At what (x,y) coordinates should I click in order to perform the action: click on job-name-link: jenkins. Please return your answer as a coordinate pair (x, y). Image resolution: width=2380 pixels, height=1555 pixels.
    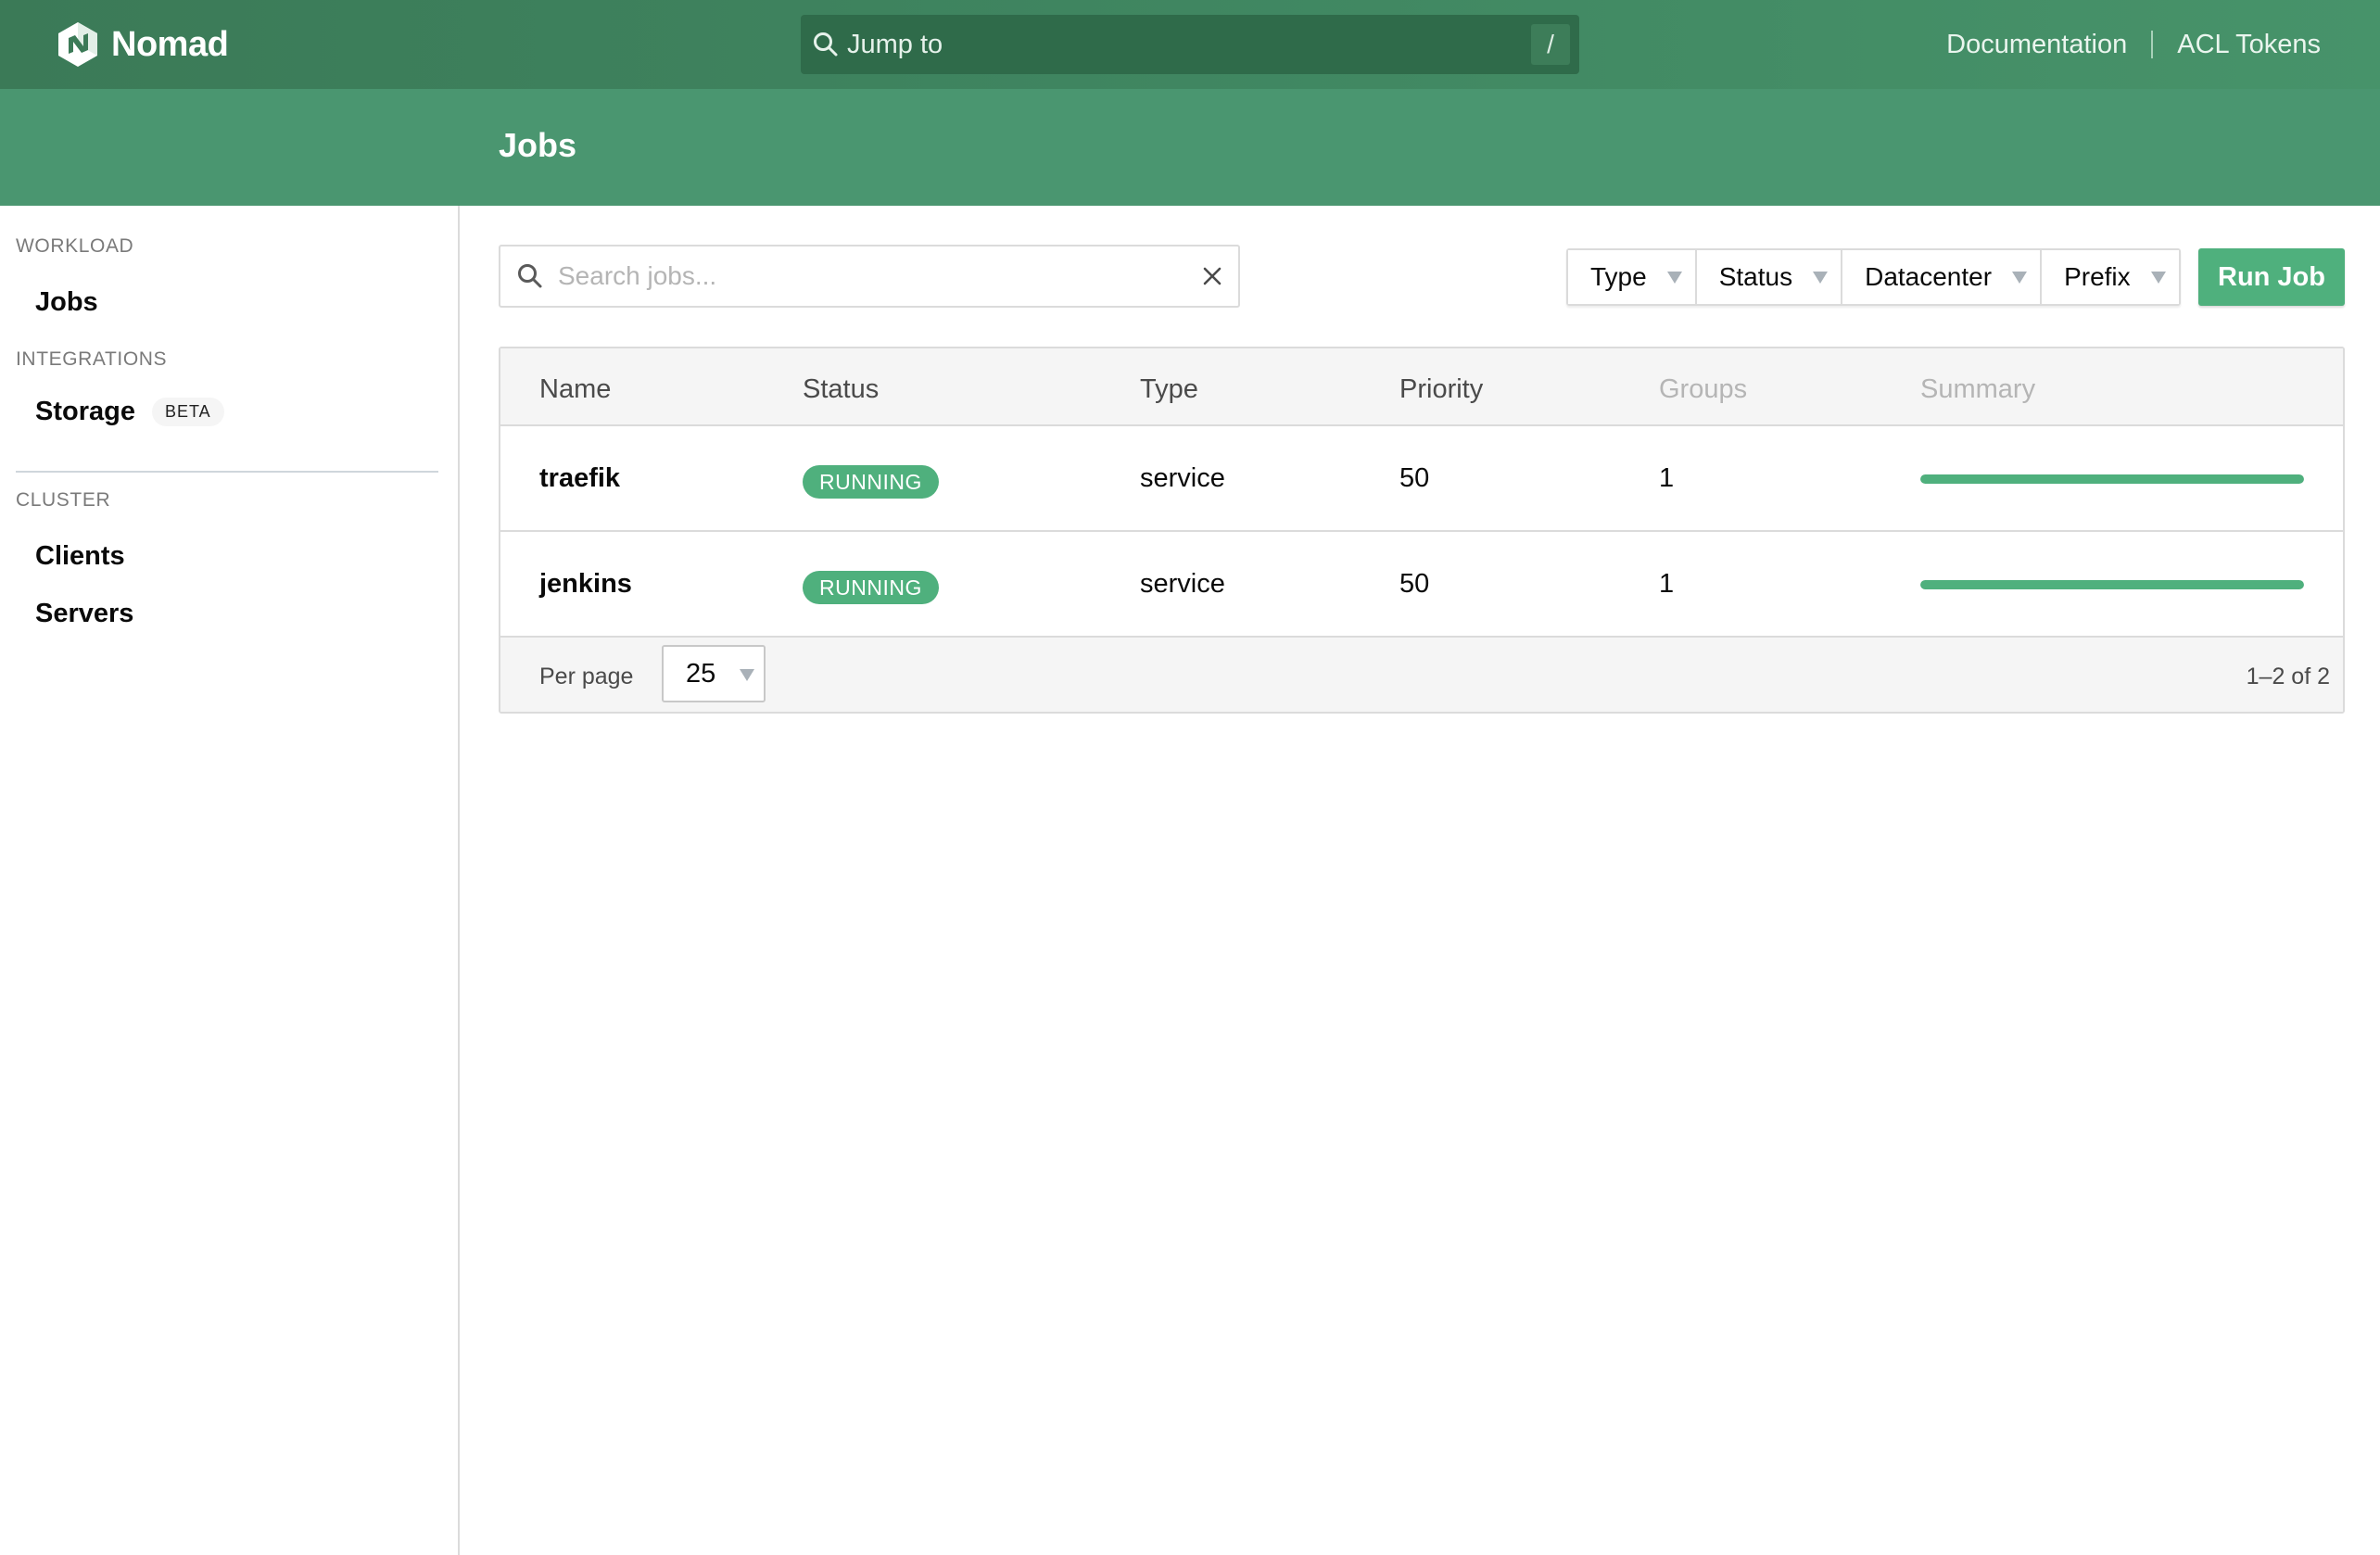
    Looking at the image, I should click on (585, 584).